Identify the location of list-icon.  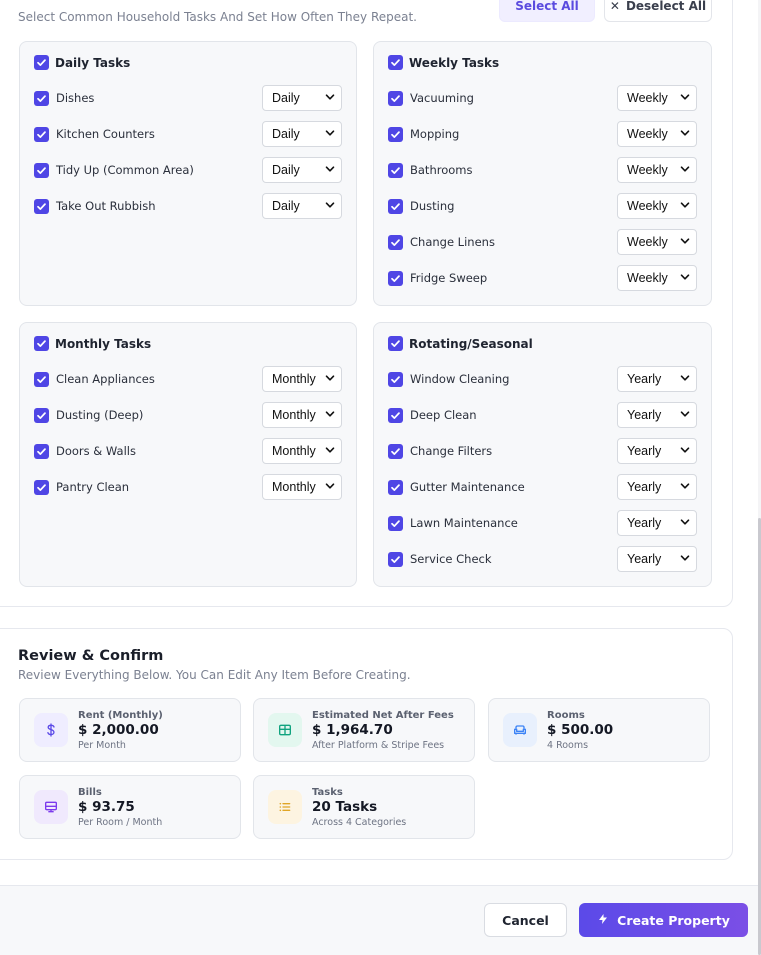
(285, 807).